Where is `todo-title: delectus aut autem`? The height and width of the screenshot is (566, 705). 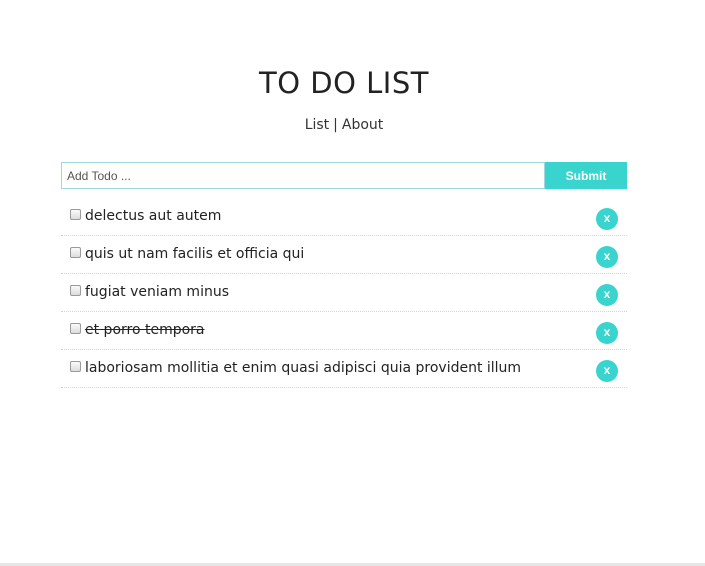 todo-title: delectus aut autem is located at coordinates (153, 216).